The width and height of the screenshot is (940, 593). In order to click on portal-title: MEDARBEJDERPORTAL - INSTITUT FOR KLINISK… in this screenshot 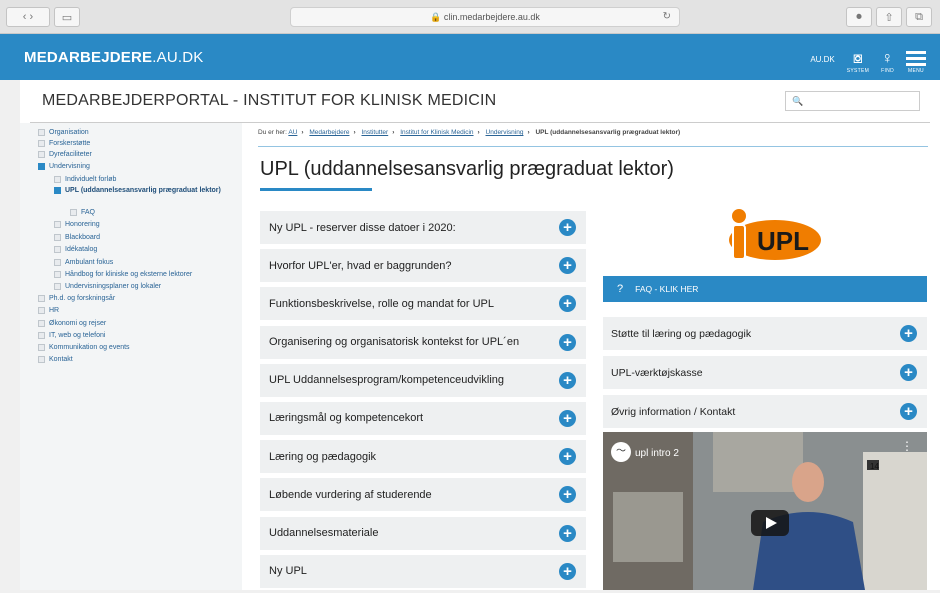, I will do `click(269, 101)`.